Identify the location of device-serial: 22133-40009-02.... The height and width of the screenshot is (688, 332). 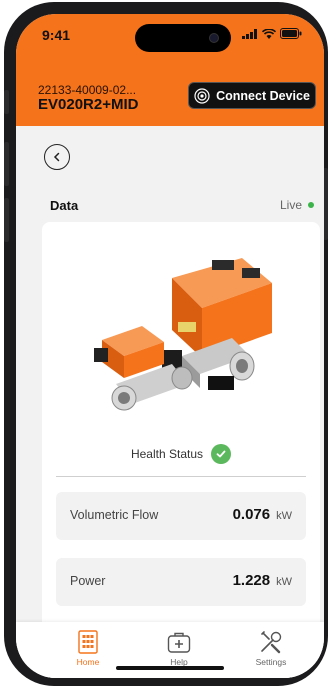
(87, 90).